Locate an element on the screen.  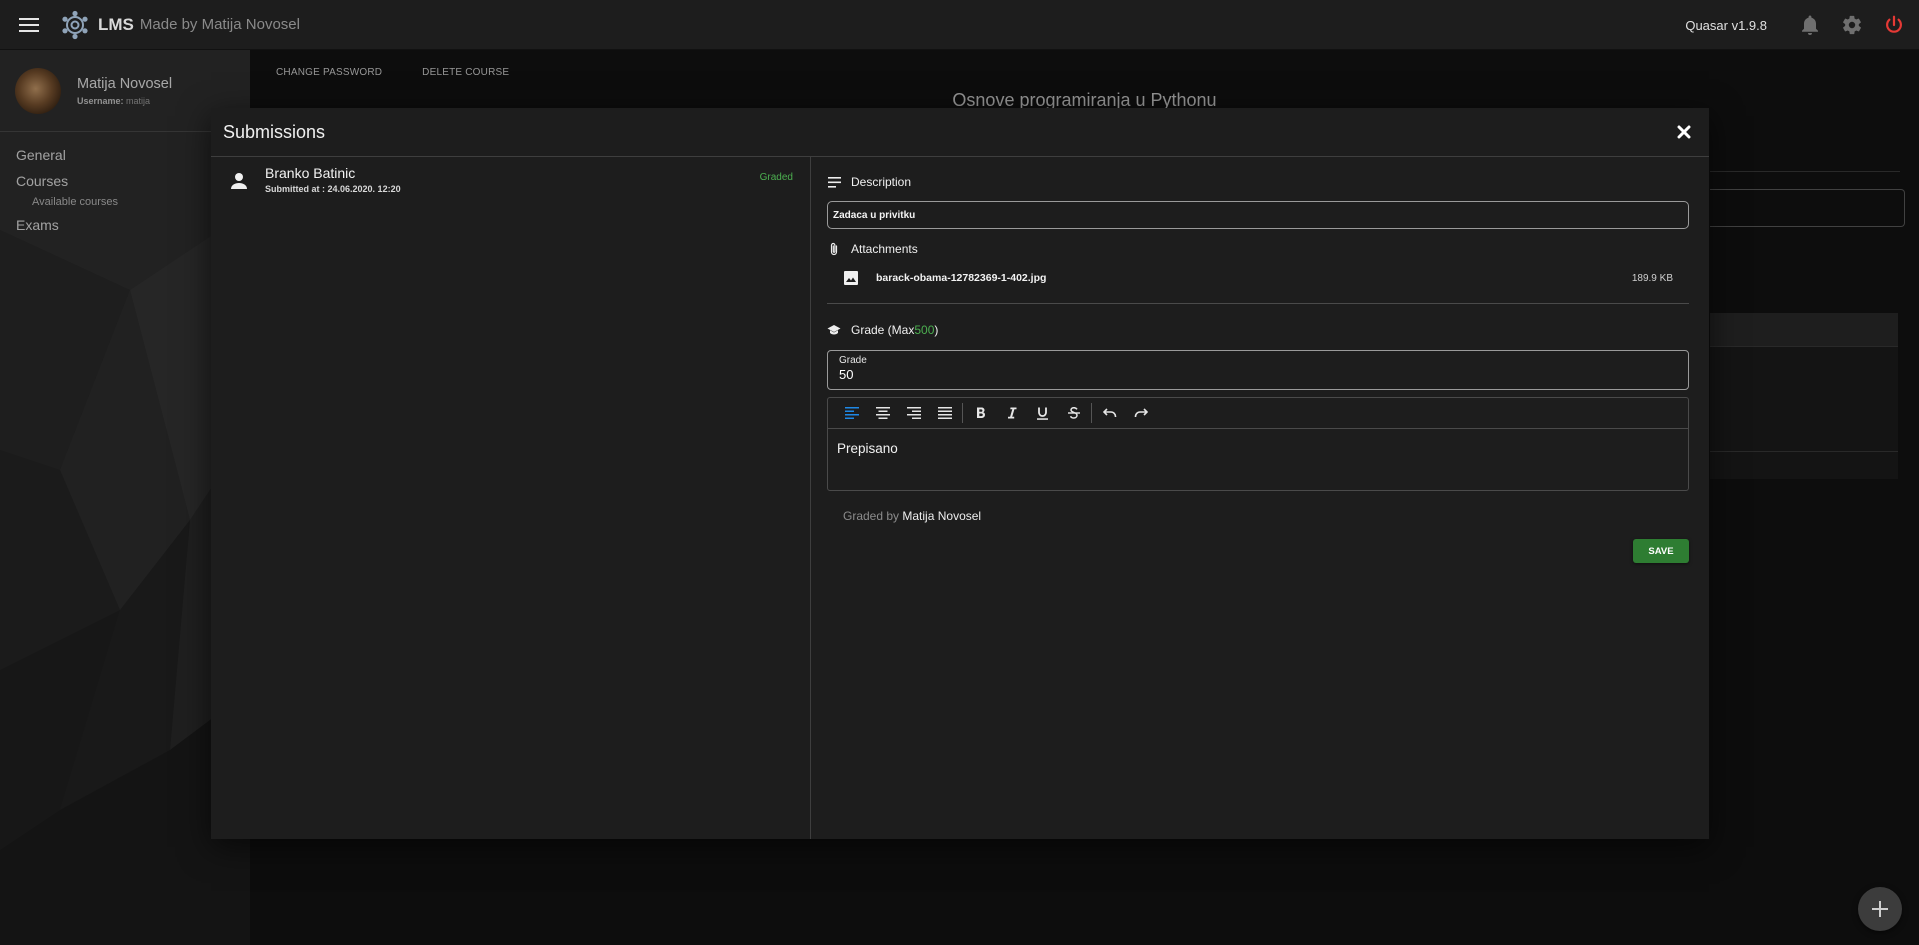
description-heading: Description is located at coordinates (869, 182).